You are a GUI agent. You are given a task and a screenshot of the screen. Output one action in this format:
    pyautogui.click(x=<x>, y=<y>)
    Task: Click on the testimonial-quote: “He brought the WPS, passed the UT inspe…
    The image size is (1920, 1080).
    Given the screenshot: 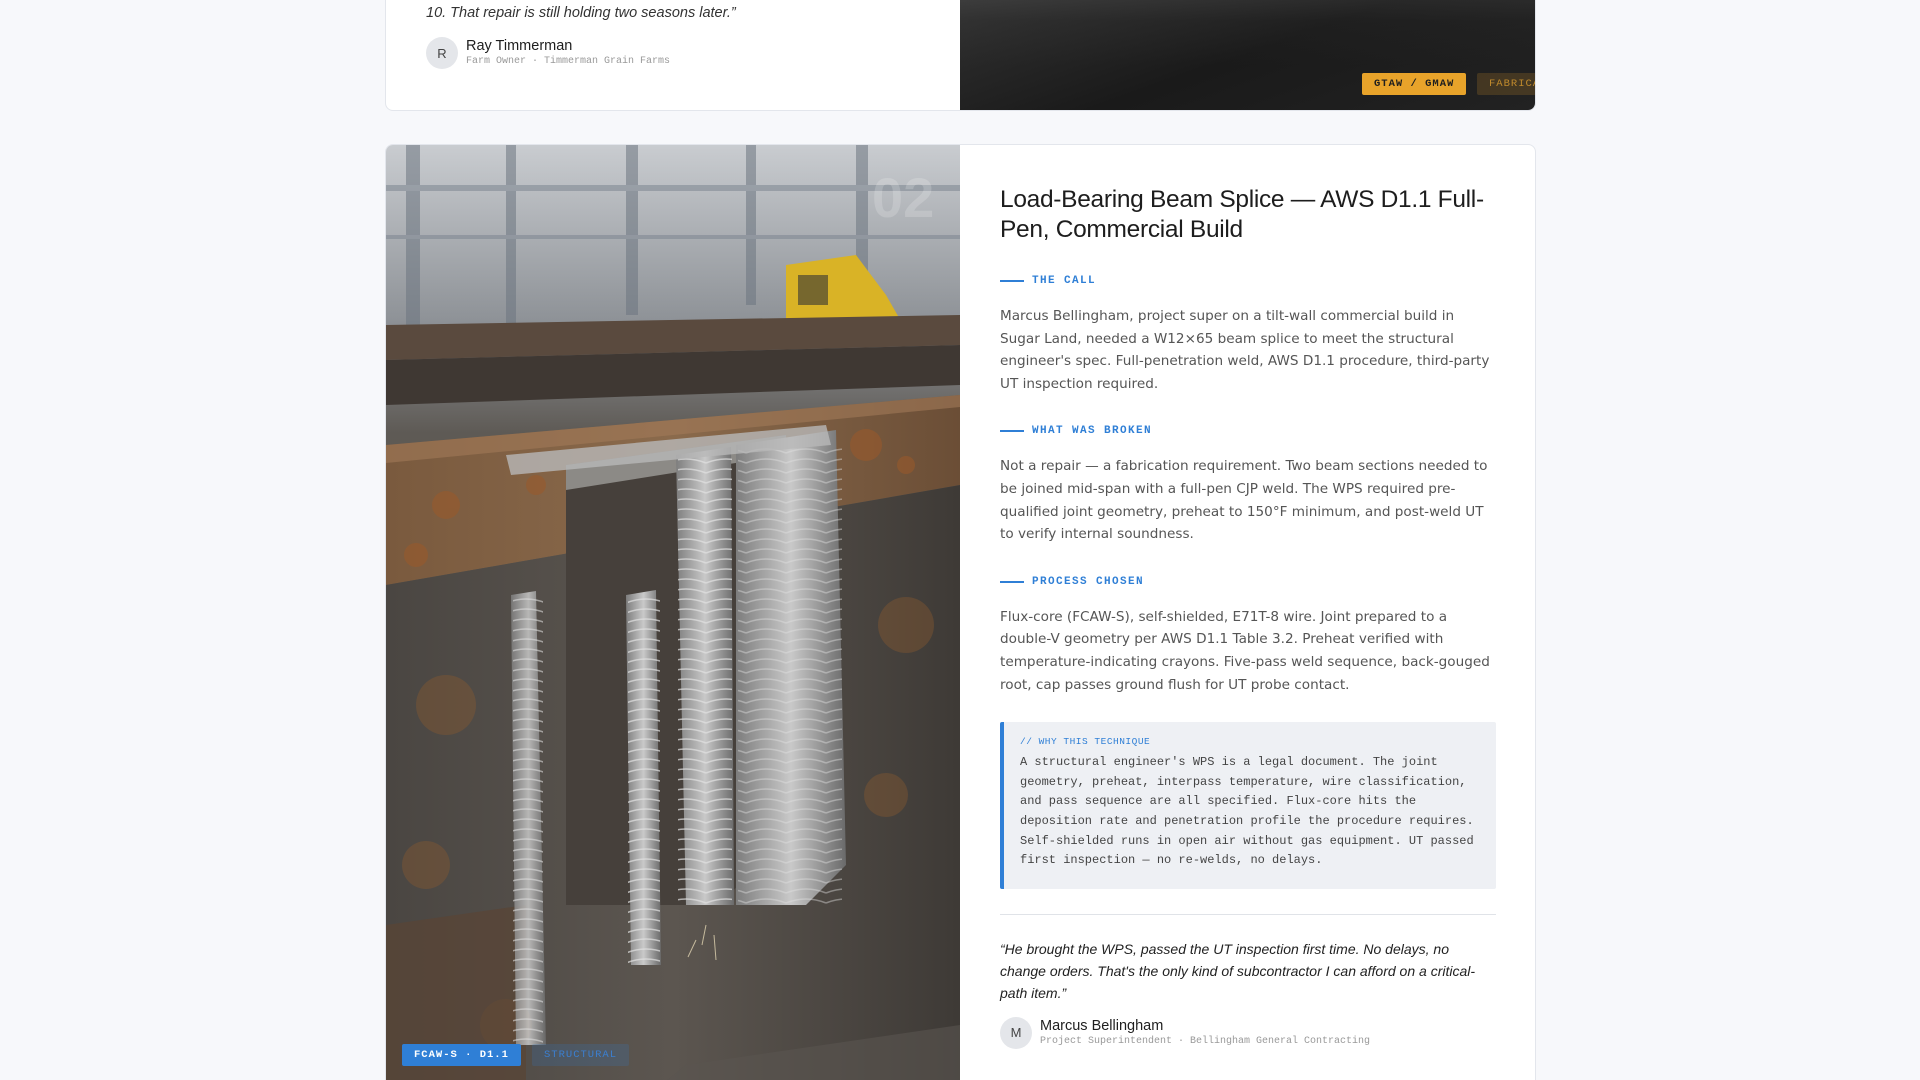 What is the action you would take?
    pyautogui.click(x=1238, y=971)
    